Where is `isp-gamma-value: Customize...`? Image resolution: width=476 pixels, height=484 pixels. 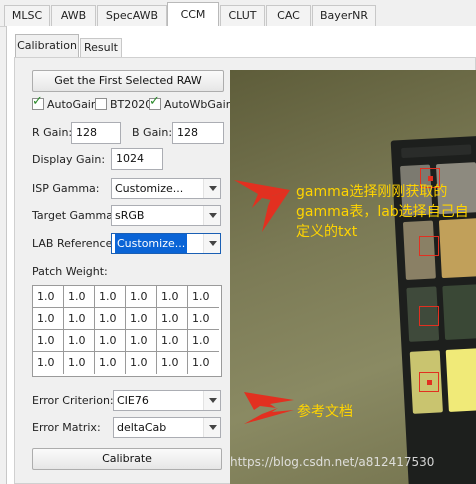 isp-gamma-value: Customize... is located at coordinates (149, 188).